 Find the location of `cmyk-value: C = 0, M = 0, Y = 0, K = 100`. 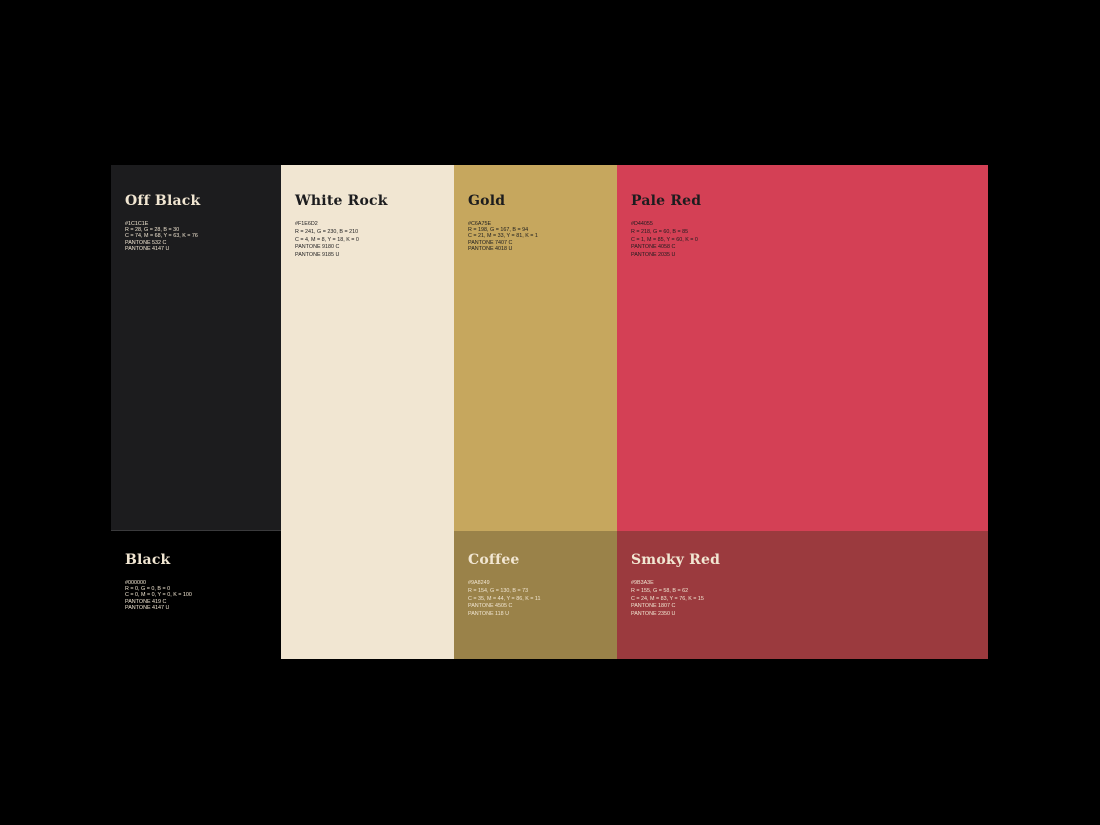

cmyk-value: C = 0, M = 0, Y = 0, K = 100 is located at coordinates (158, 595).